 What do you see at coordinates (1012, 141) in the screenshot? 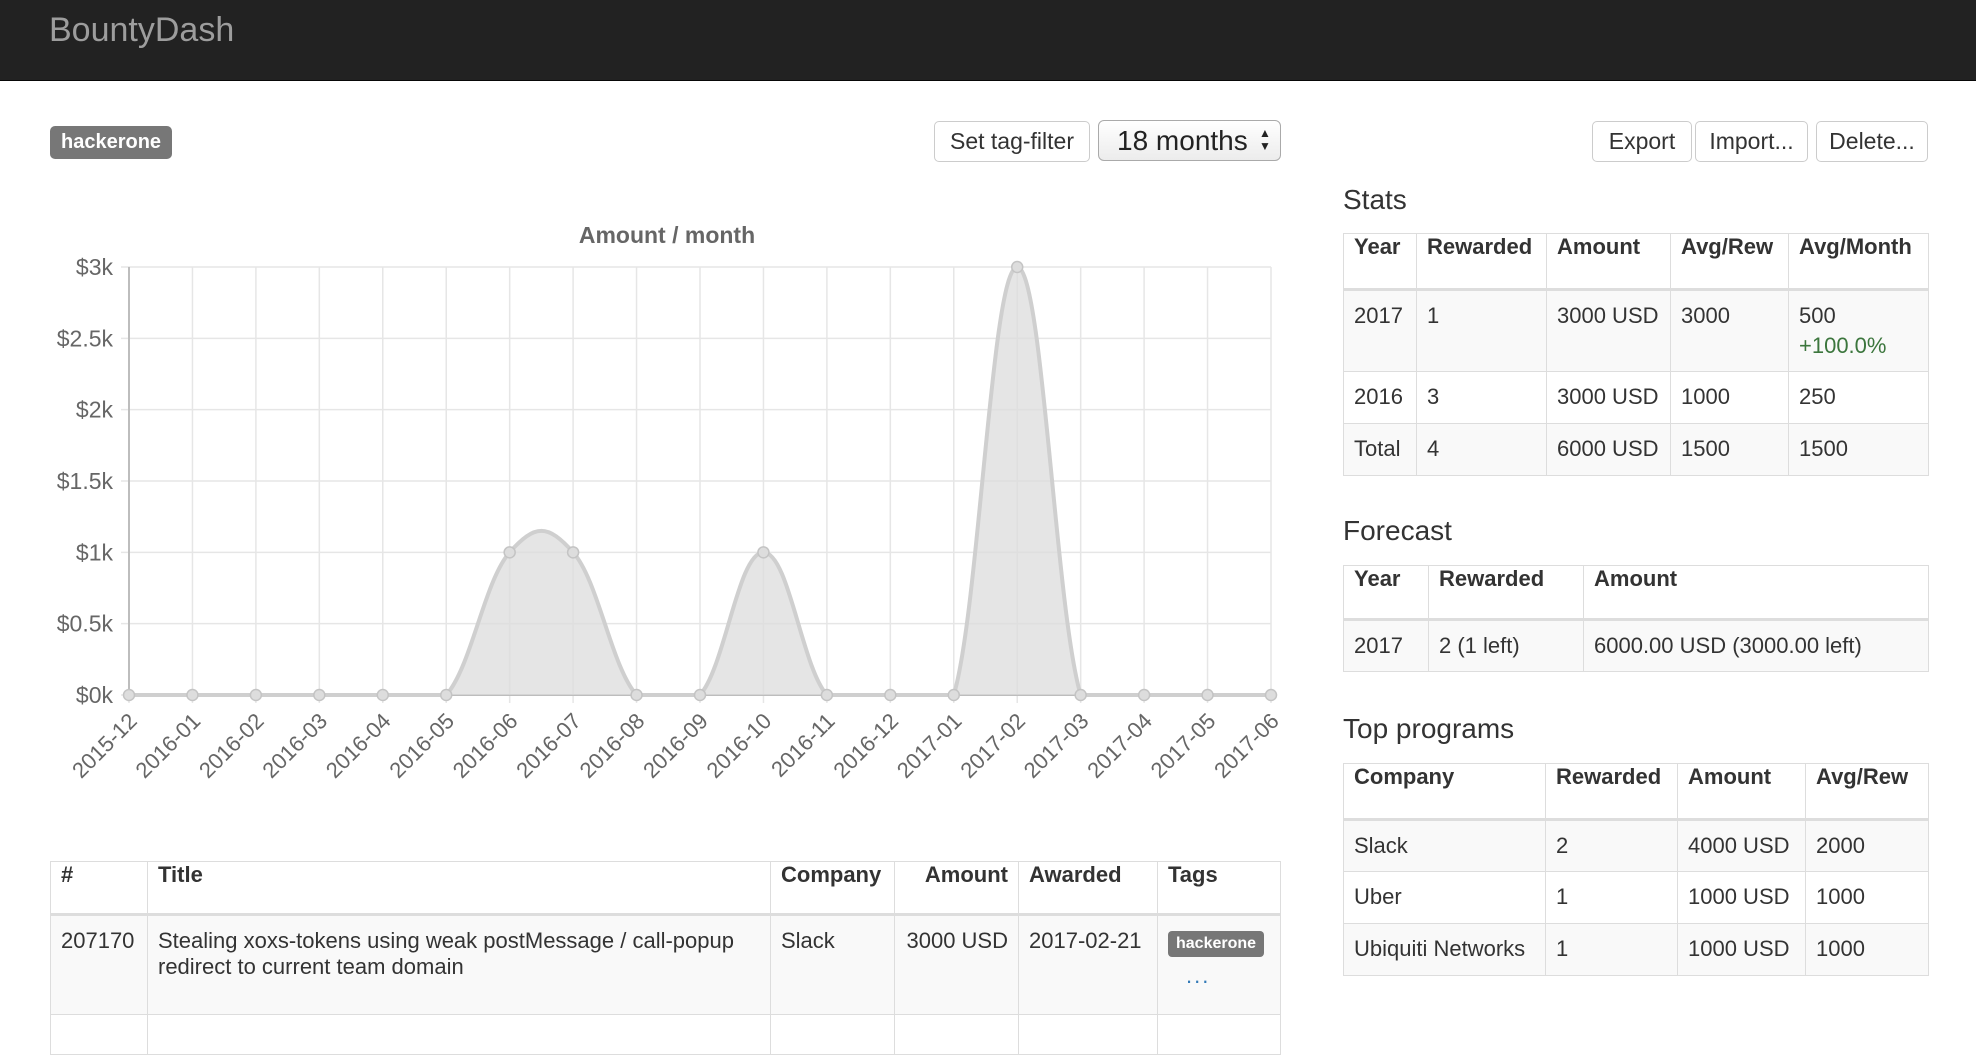
I see `set-tag-filter-button: Set tag-filter` at bounding box center [1012, 141].